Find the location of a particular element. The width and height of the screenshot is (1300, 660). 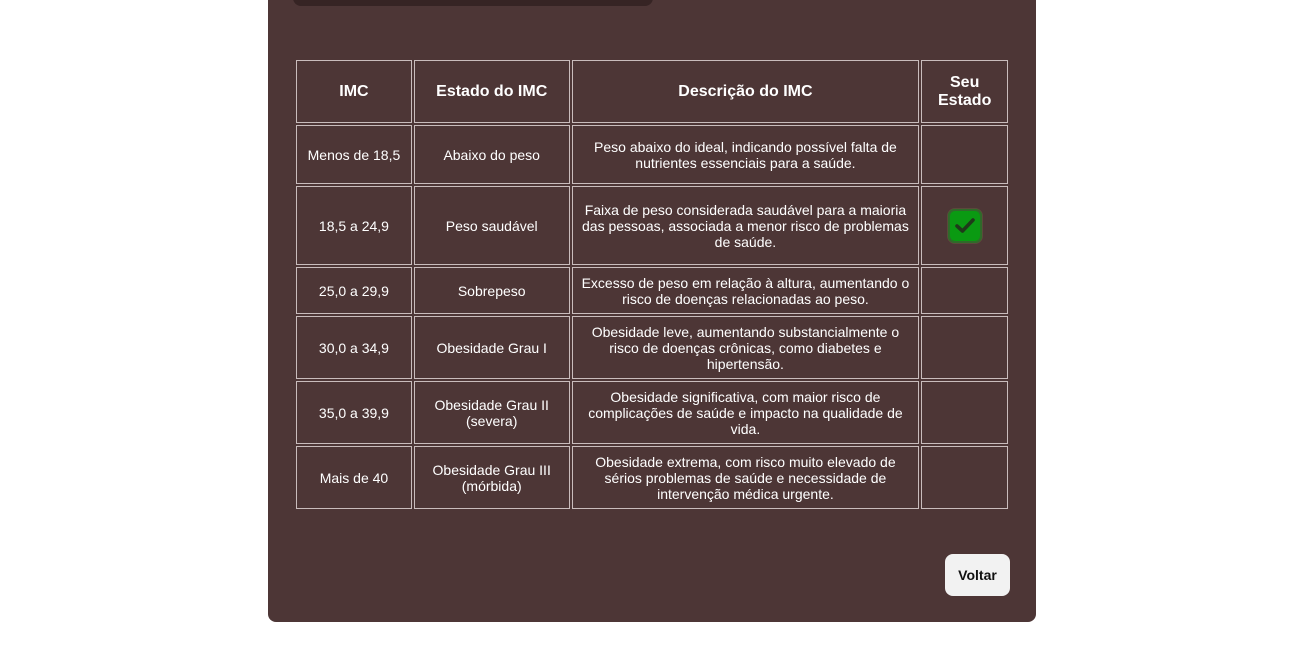

cell-imc: 35,0 a 39,9 is located at coordinates (354, 412).